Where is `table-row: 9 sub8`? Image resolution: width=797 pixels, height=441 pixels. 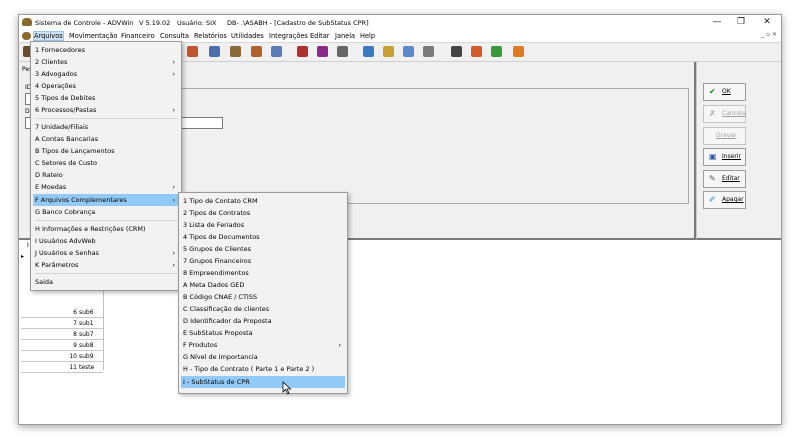 table-row: 9 sub8 is located at coordinates (62, 345).